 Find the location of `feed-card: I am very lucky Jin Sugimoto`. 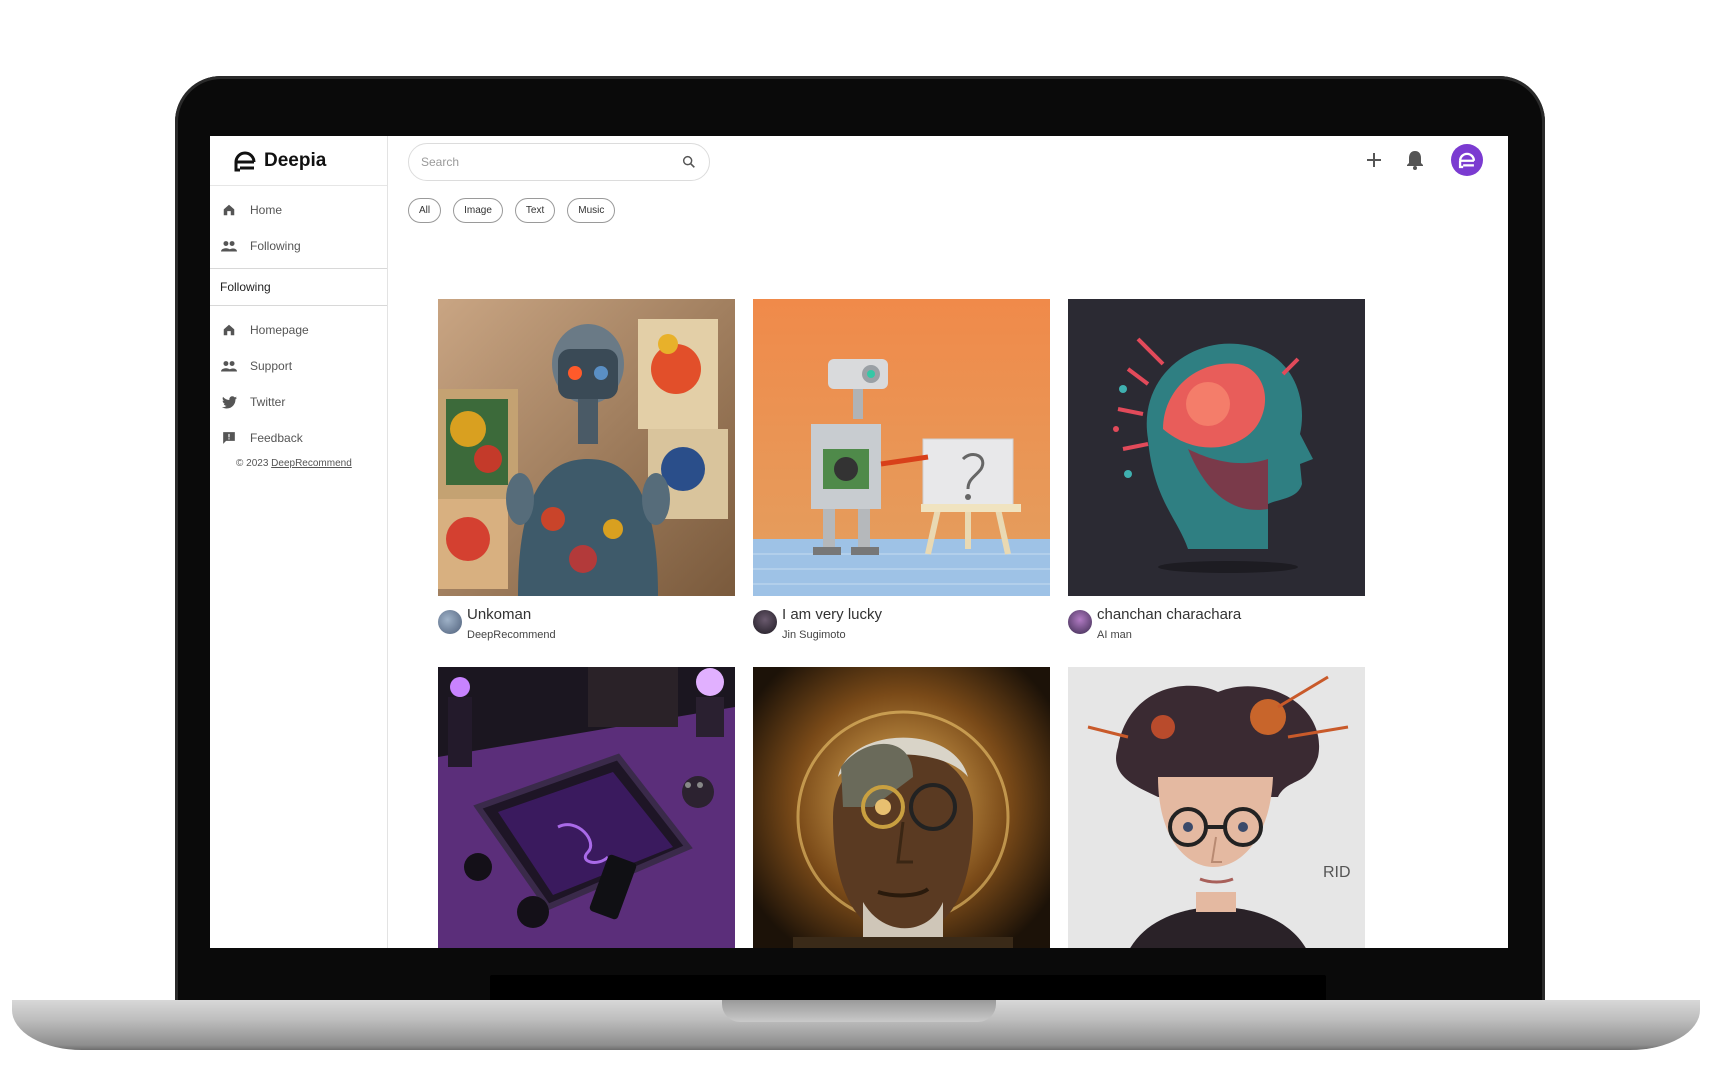

feed-card: I am very lucky Jin Sugimoto is located at coordinates (901, 470).